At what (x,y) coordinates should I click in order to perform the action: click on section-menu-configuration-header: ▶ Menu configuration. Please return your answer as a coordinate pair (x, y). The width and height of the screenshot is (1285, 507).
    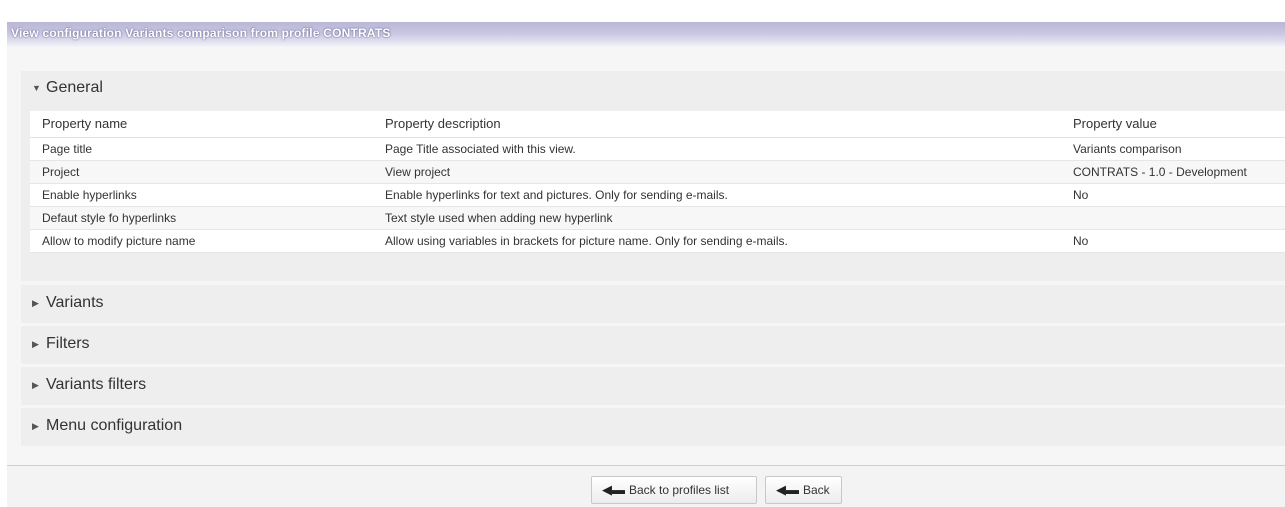
    Looking at the image, I should click on (653, 426).